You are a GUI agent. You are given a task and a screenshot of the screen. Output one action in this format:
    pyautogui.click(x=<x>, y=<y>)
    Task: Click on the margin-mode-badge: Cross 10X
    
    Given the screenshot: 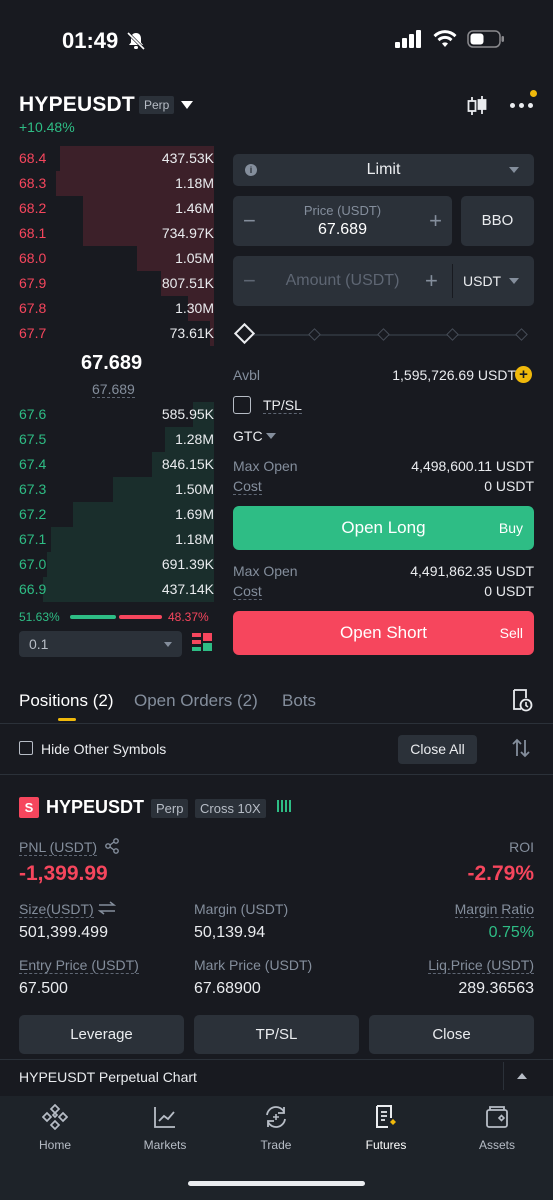 What is the action you would take?
    pyautogui.click(x=230, y=808)
    